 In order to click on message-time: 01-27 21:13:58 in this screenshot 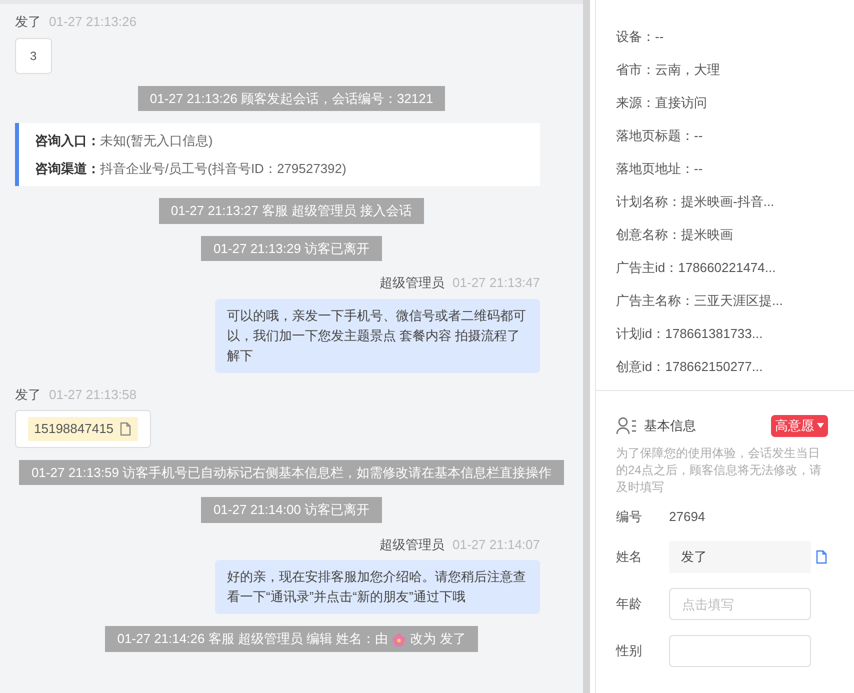, I will do `click(92, 395)`.